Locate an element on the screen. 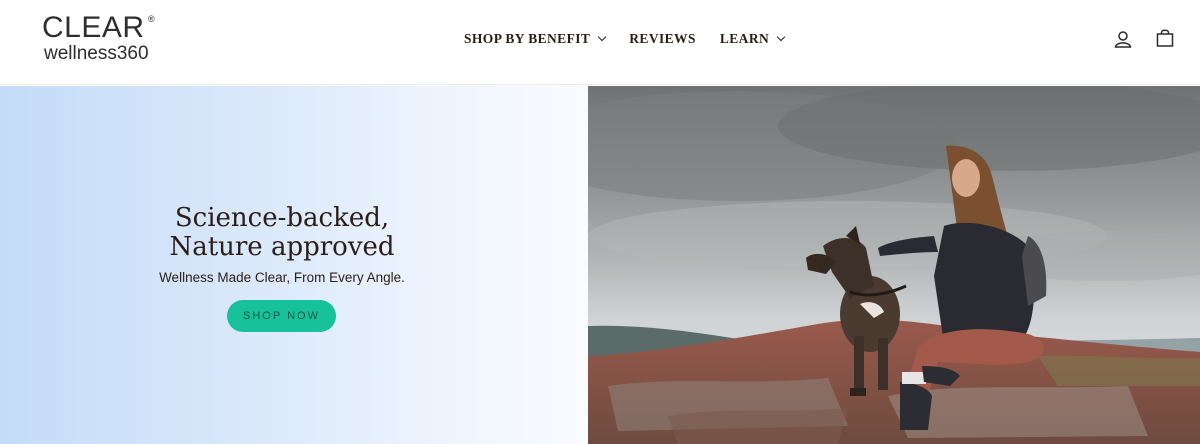 The height and width of the screenshot is (444, 1200). main-nav: SHOP BY BENEFIT REVIEWS LEARN is located at coordinates (636, 39).